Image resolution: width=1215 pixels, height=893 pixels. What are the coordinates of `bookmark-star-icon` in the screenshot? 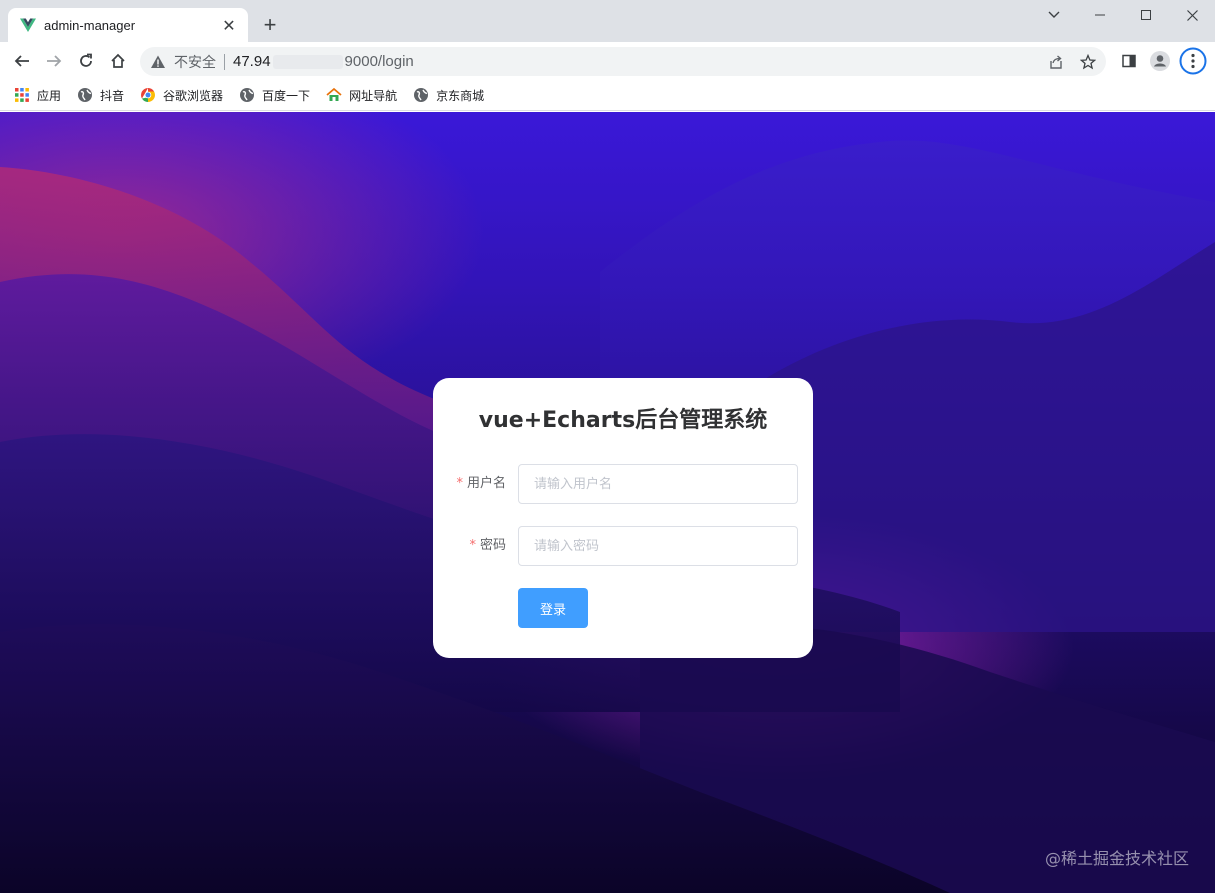 It's located at (1088, 62).